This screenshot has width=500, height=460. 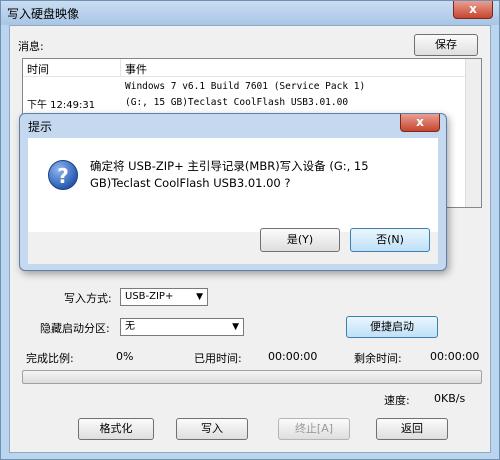 What do you see at coordinates (130, 326) in the screenshot?
I see `hidden-partition-value: 无` at bounding box center [130, 326].